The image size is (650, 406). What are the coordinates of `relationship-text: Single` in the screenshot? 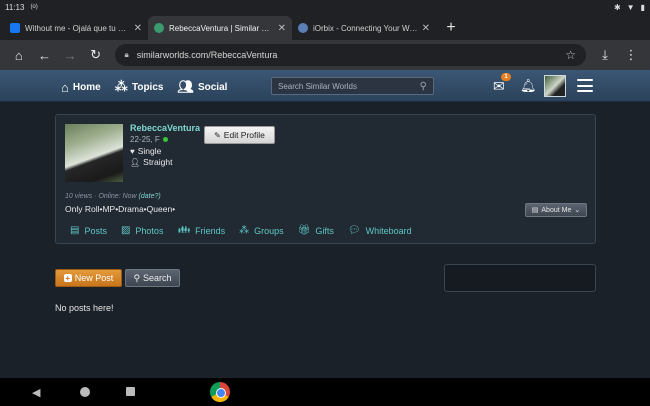 It's located at (149, 151).